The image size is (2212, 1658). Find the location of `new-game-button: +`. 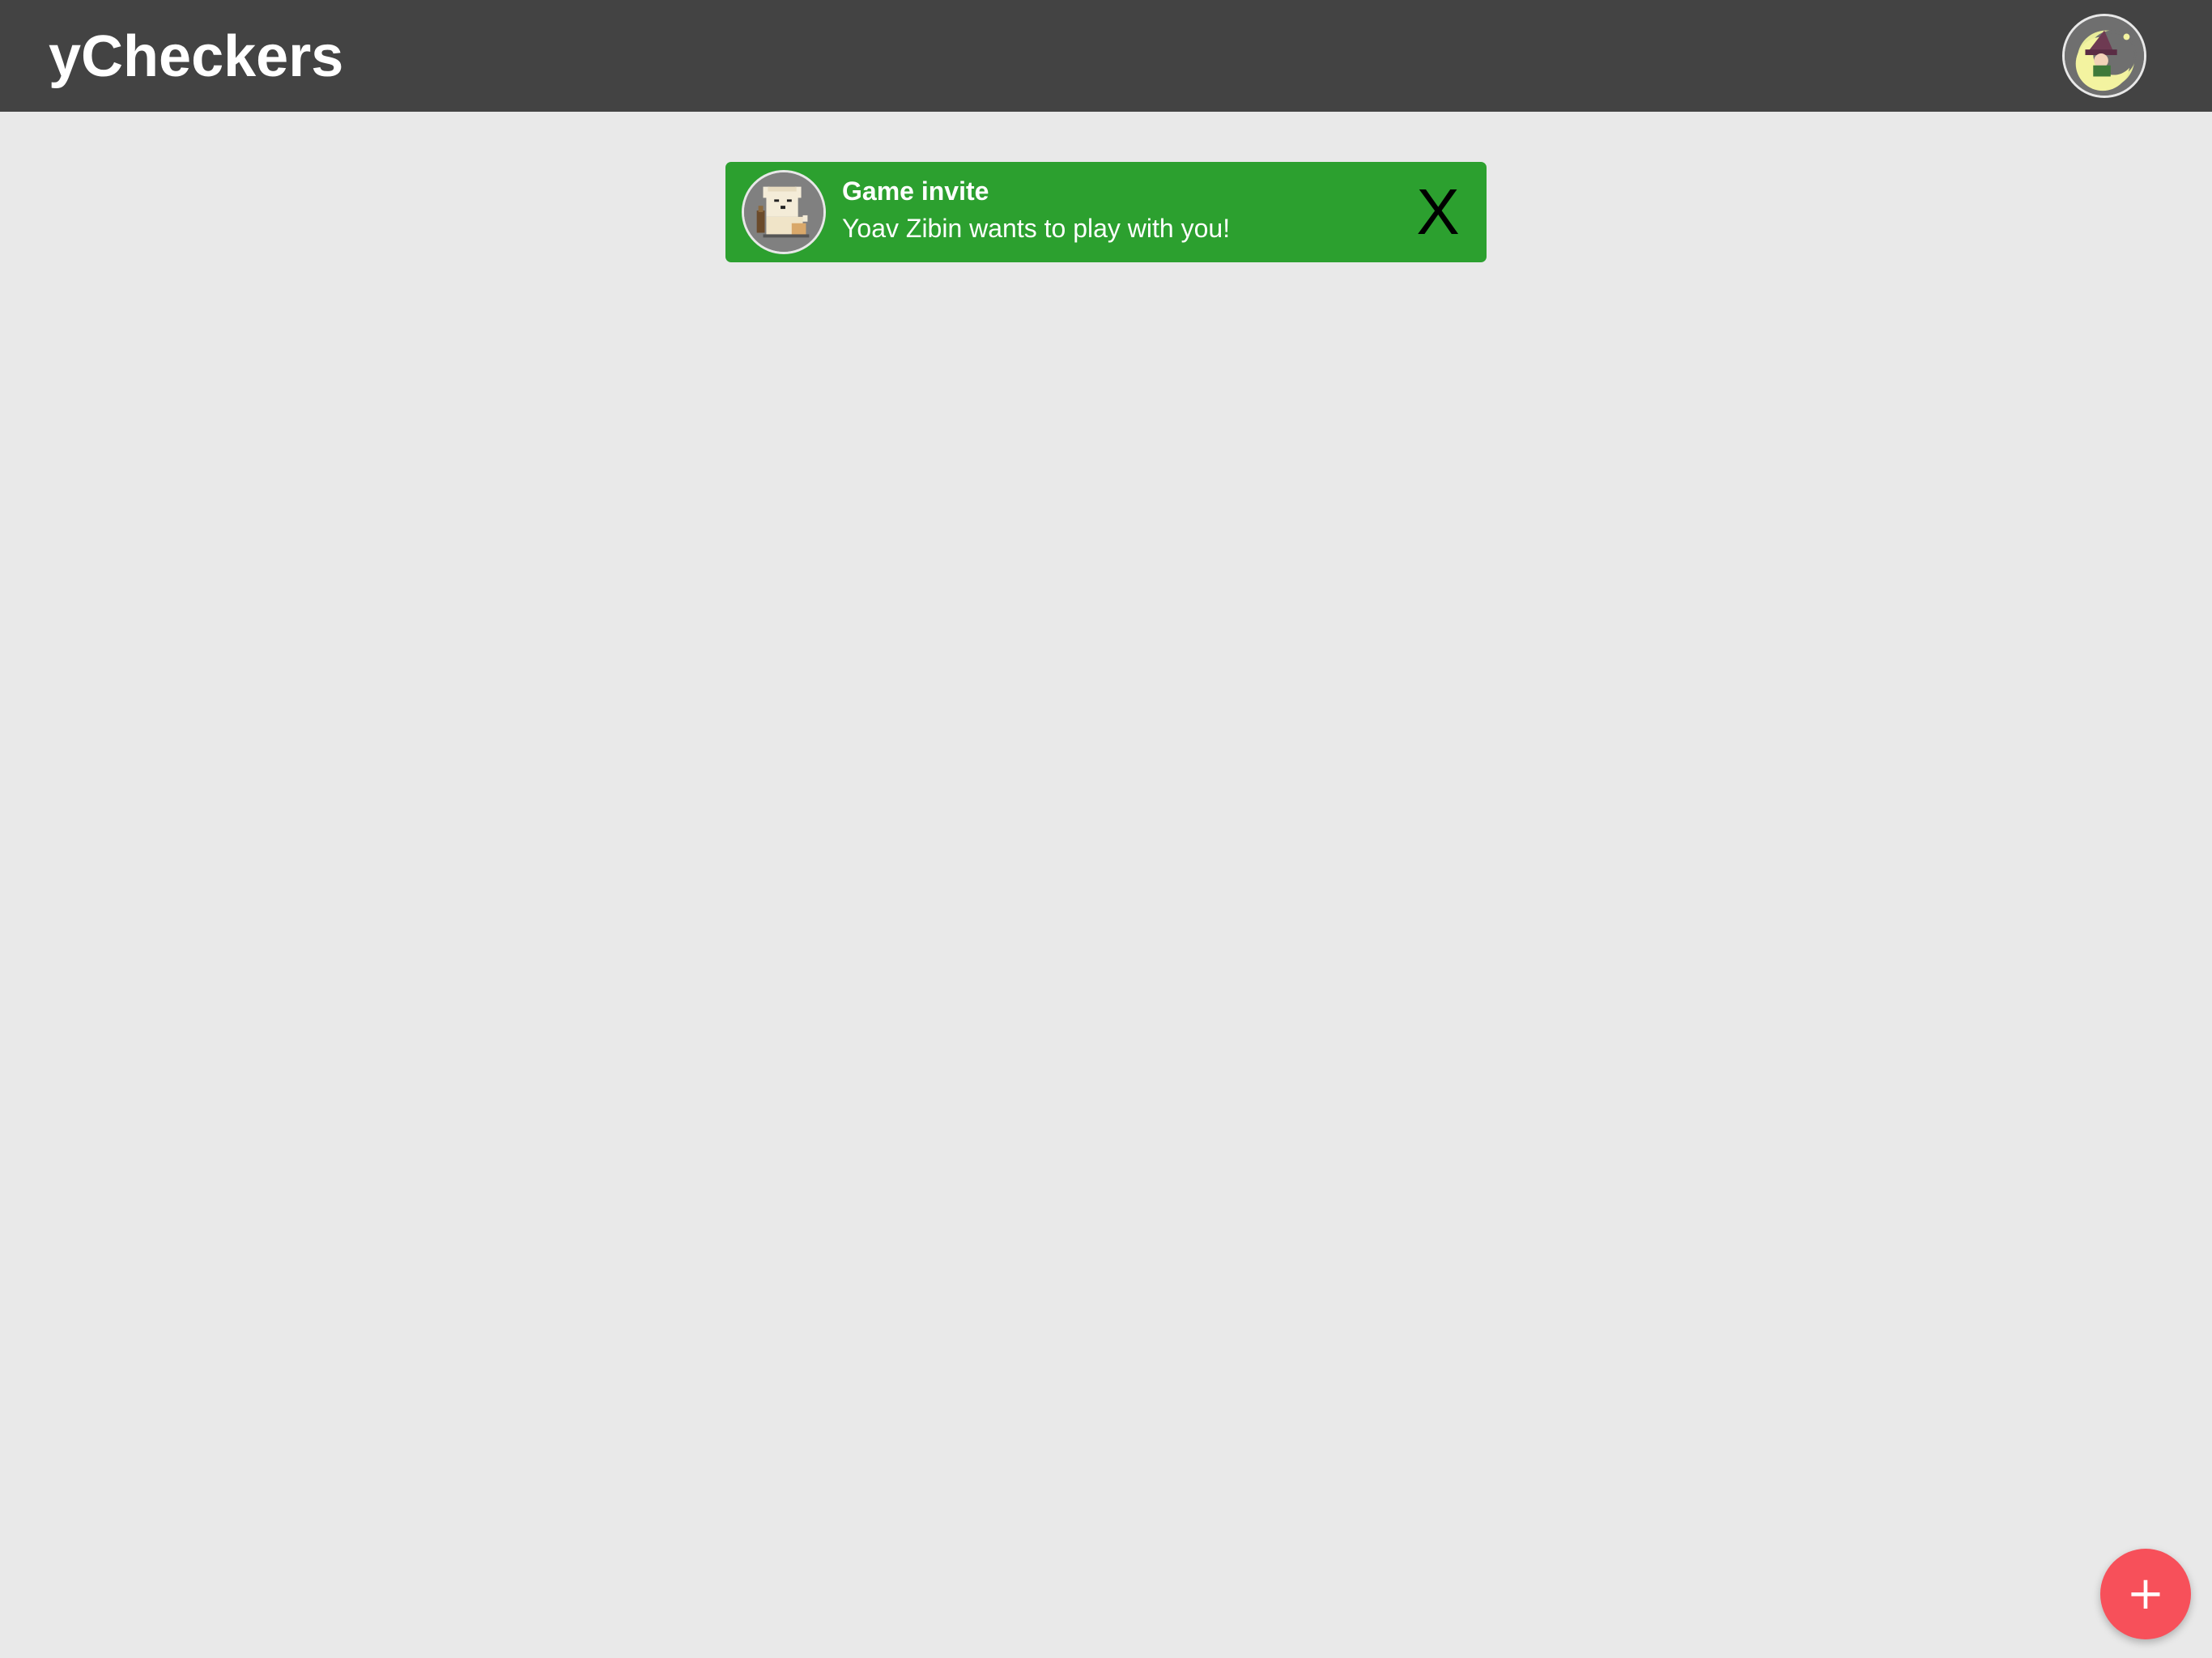

new-game-button: + is located at coordinates (2146, 1594).